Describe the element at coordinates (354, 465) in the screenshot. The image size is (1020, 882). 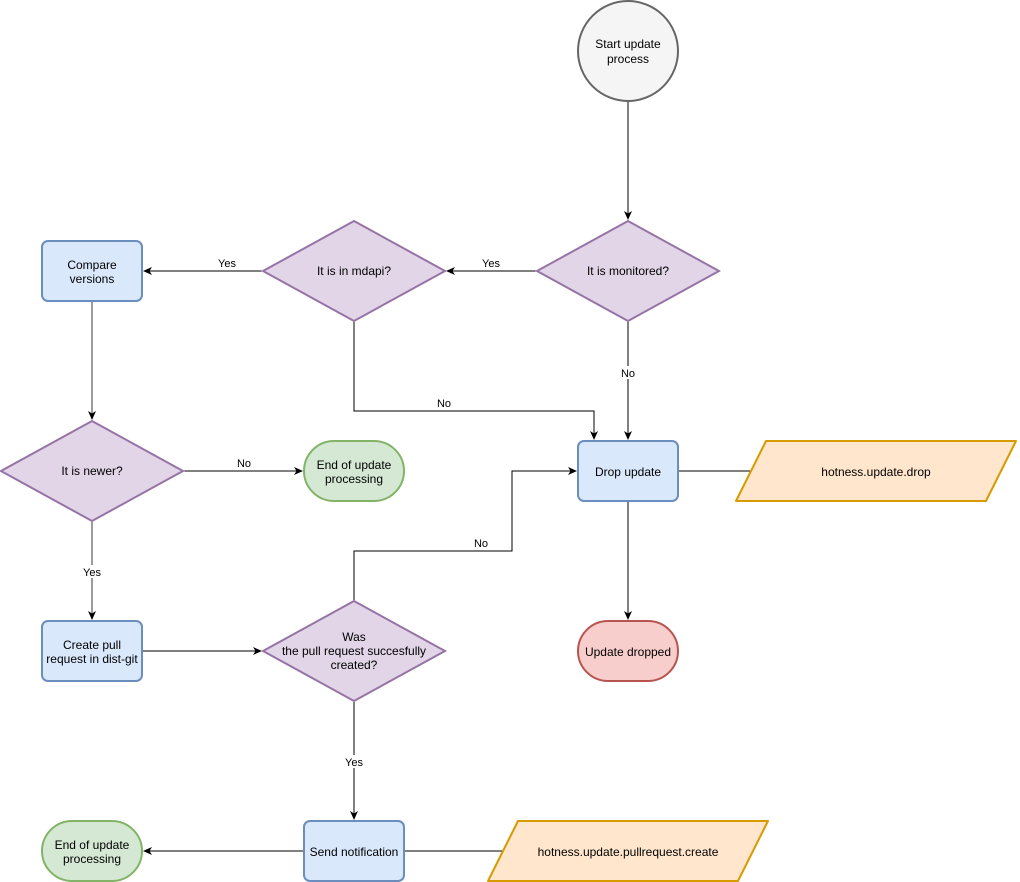
I see `node-end-newer-line-1: End of update` at that location.